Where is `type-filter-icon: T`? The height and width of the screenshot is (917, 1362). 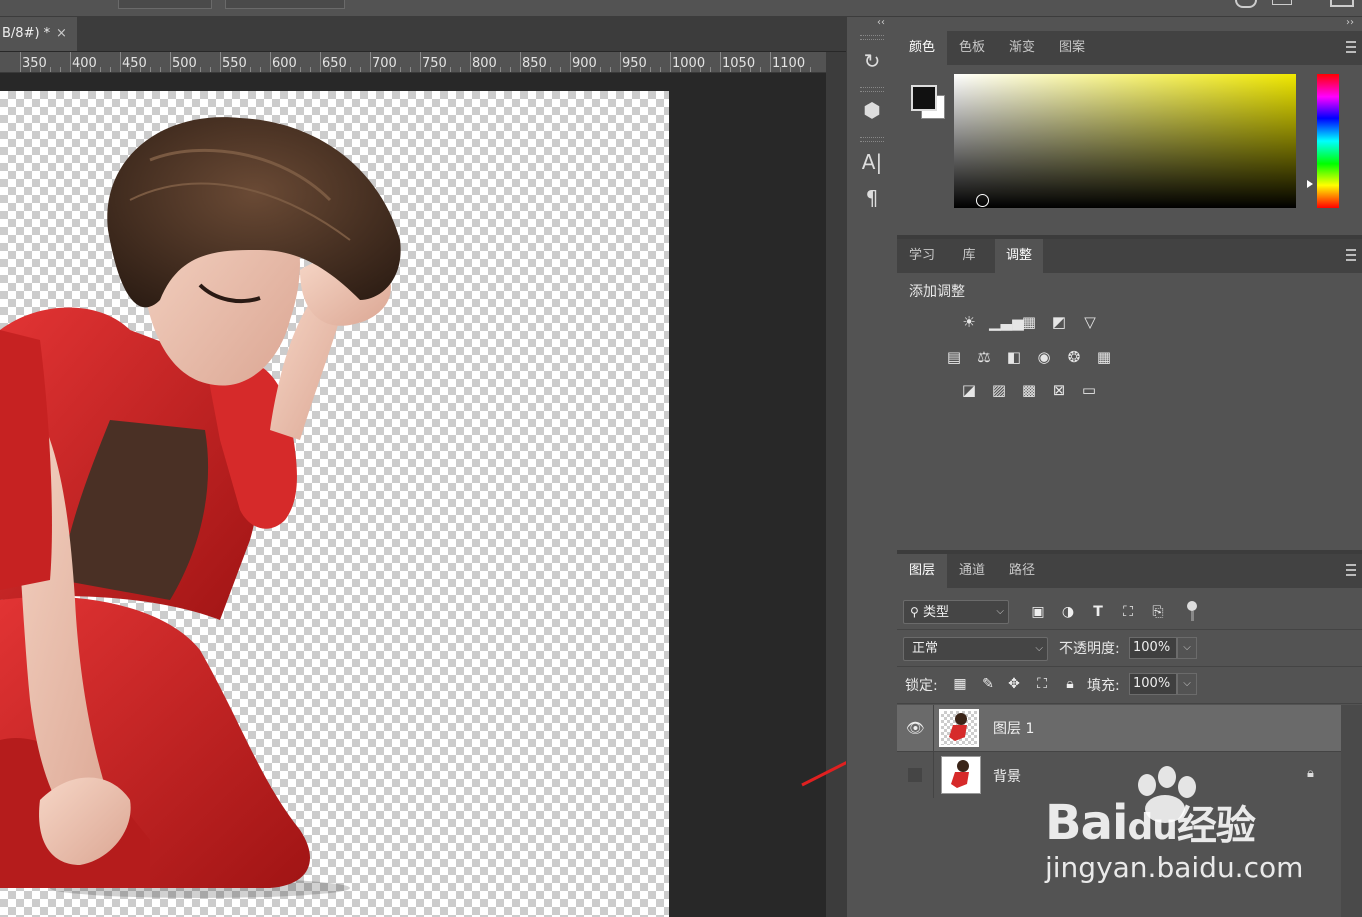 type-filter-icon: T is located at coordinates (1098, 612).